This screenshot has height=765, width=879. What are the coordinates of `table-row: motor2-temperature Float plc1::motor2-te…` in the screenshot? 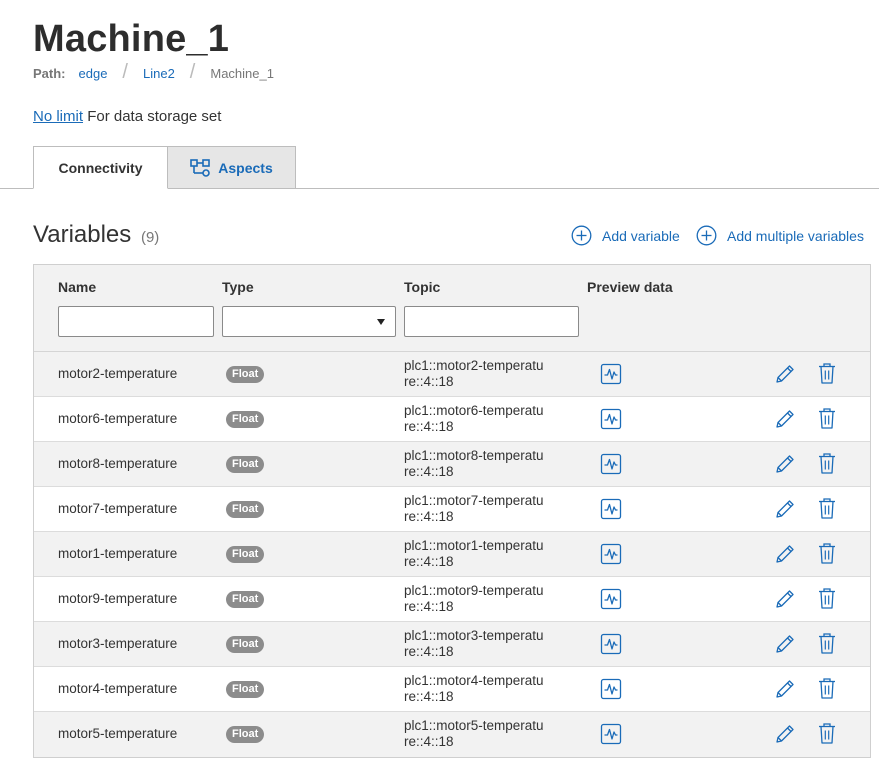 It's located at (452, 374).